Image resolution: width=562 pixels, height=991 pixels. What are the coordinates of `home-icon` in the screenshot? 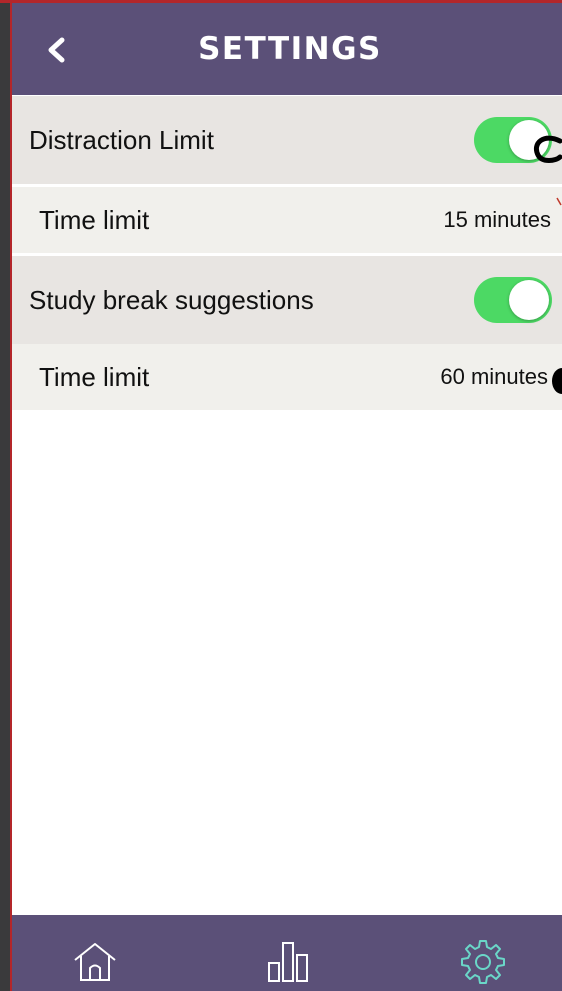 It's located at (95, 962).